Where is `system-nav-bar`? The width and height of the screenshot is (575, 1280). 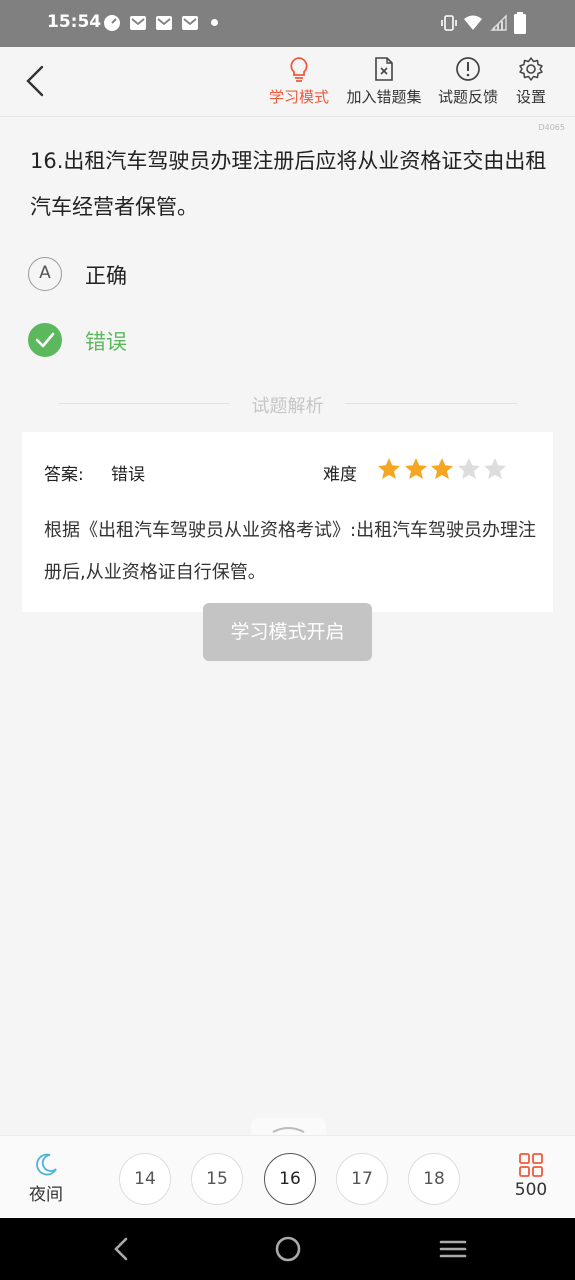
system-nav-bar is located at coordinates (287, 1249).